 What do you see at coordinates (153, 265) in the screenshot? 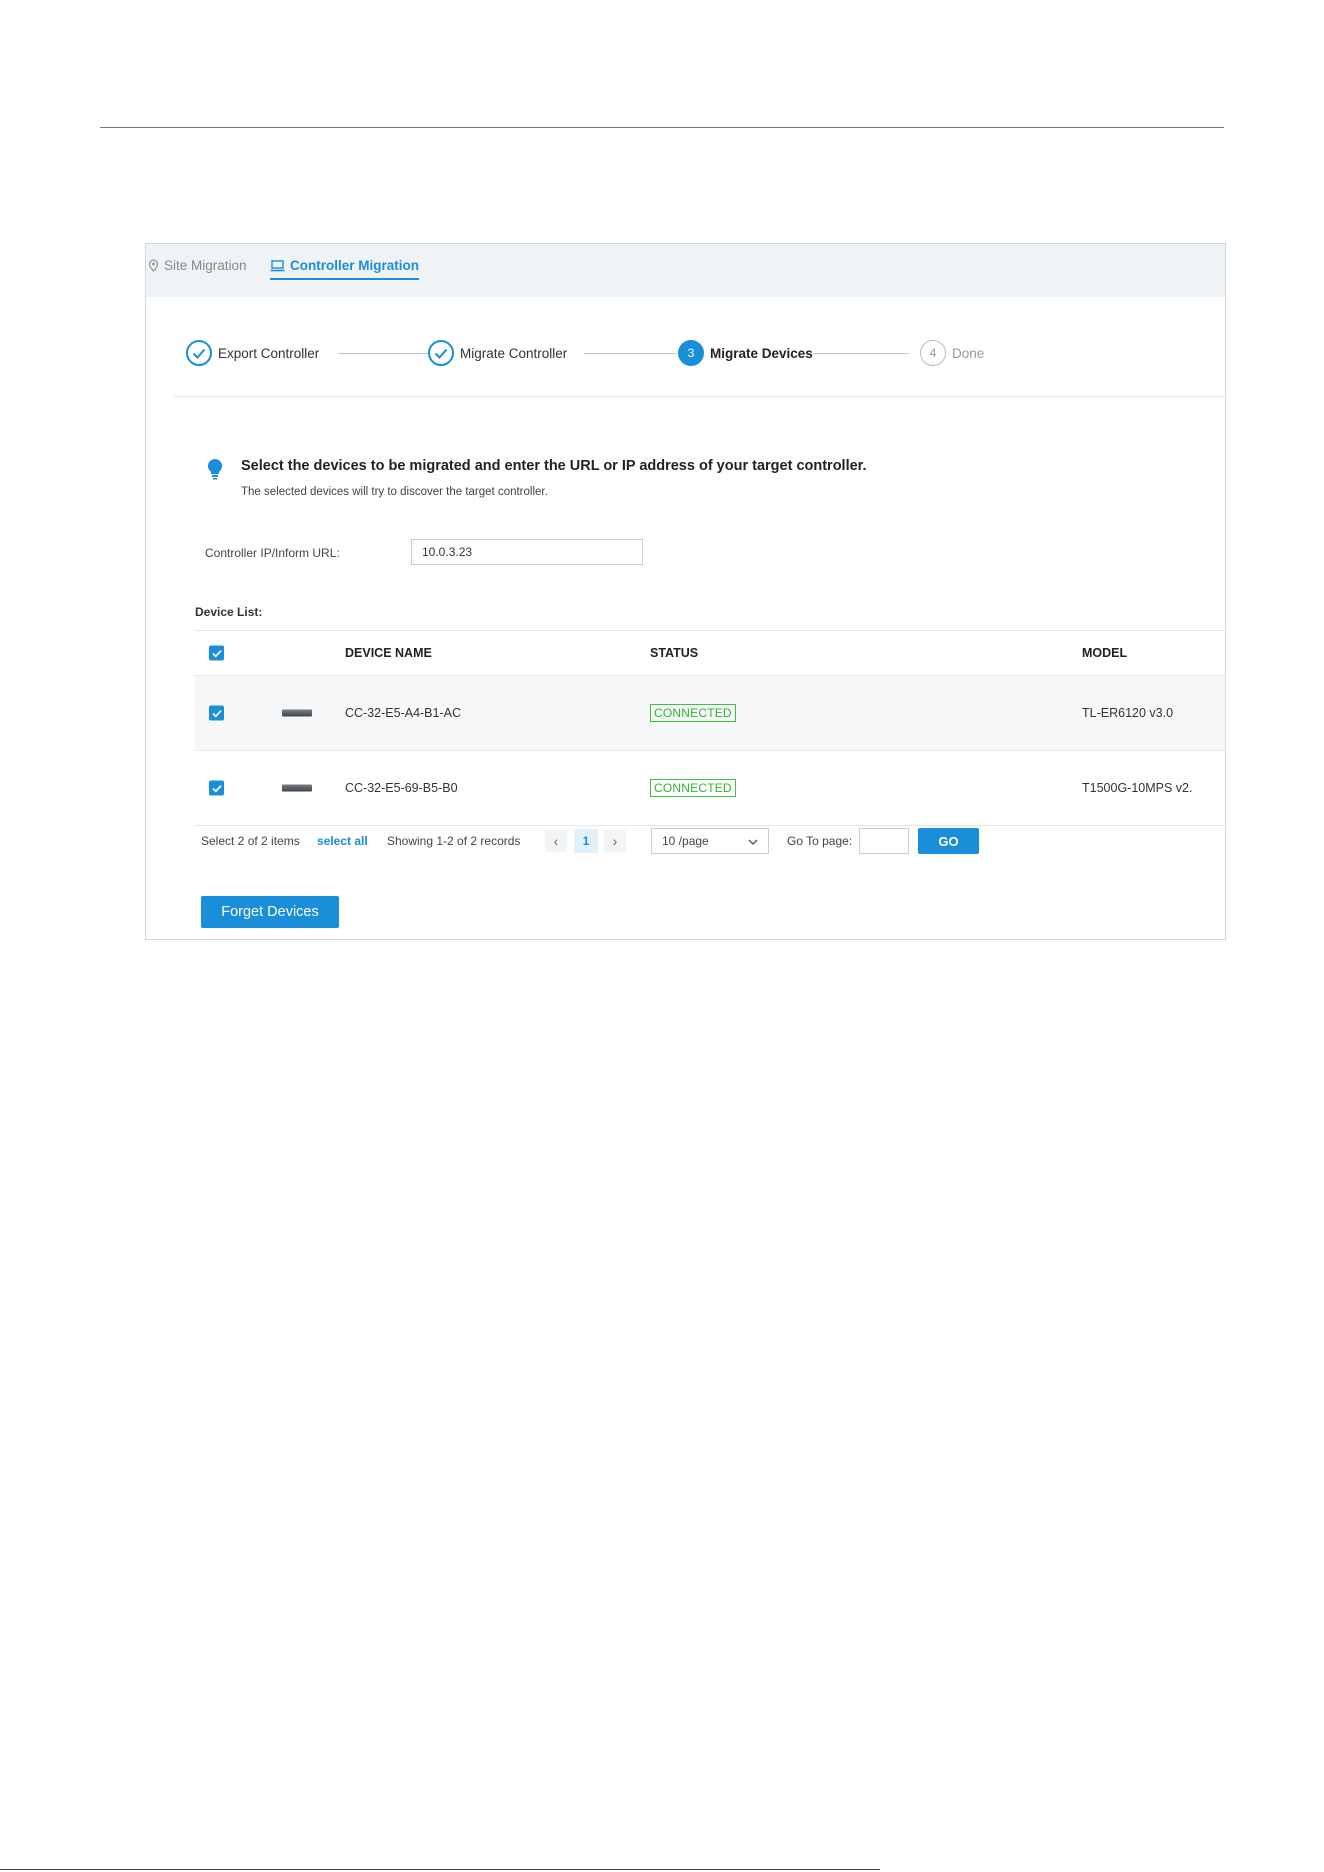
I see `site-pin-icon` at bounding box center [153, 265].